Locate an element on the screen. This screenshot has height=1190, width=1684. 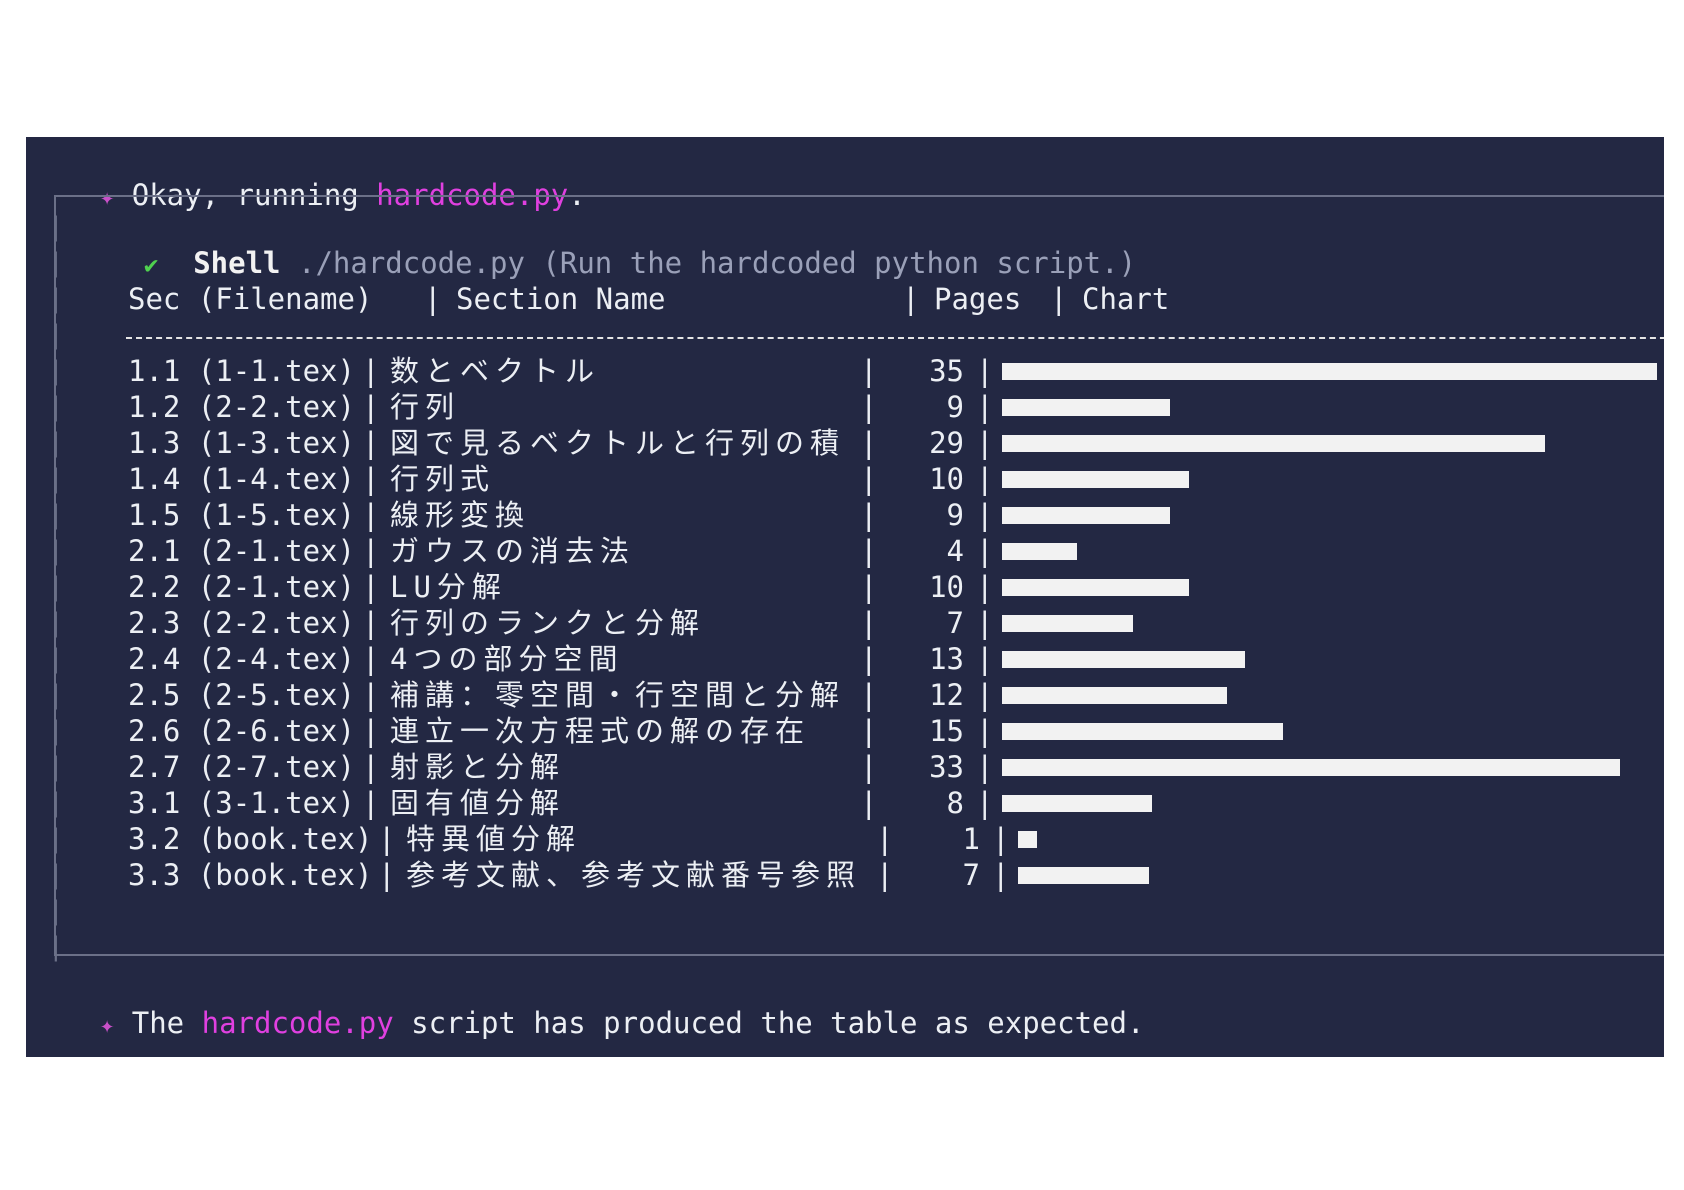
row-pages: 7 is located at coordinates (955, 623).